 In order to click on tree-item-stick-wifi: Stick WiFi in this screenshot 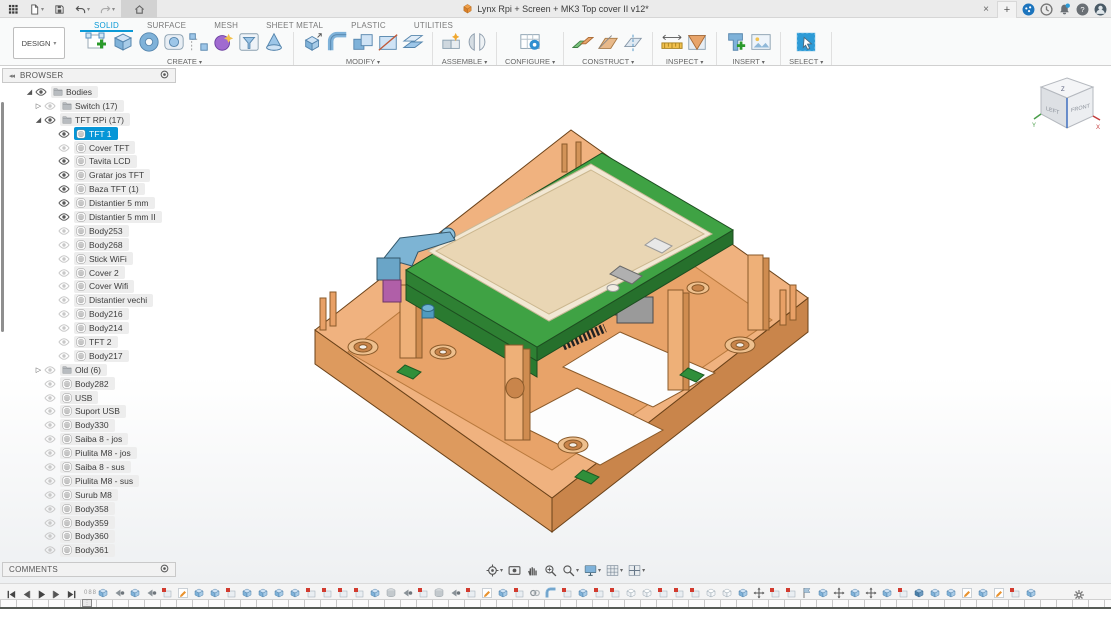, I will do `click(117, 259)`.